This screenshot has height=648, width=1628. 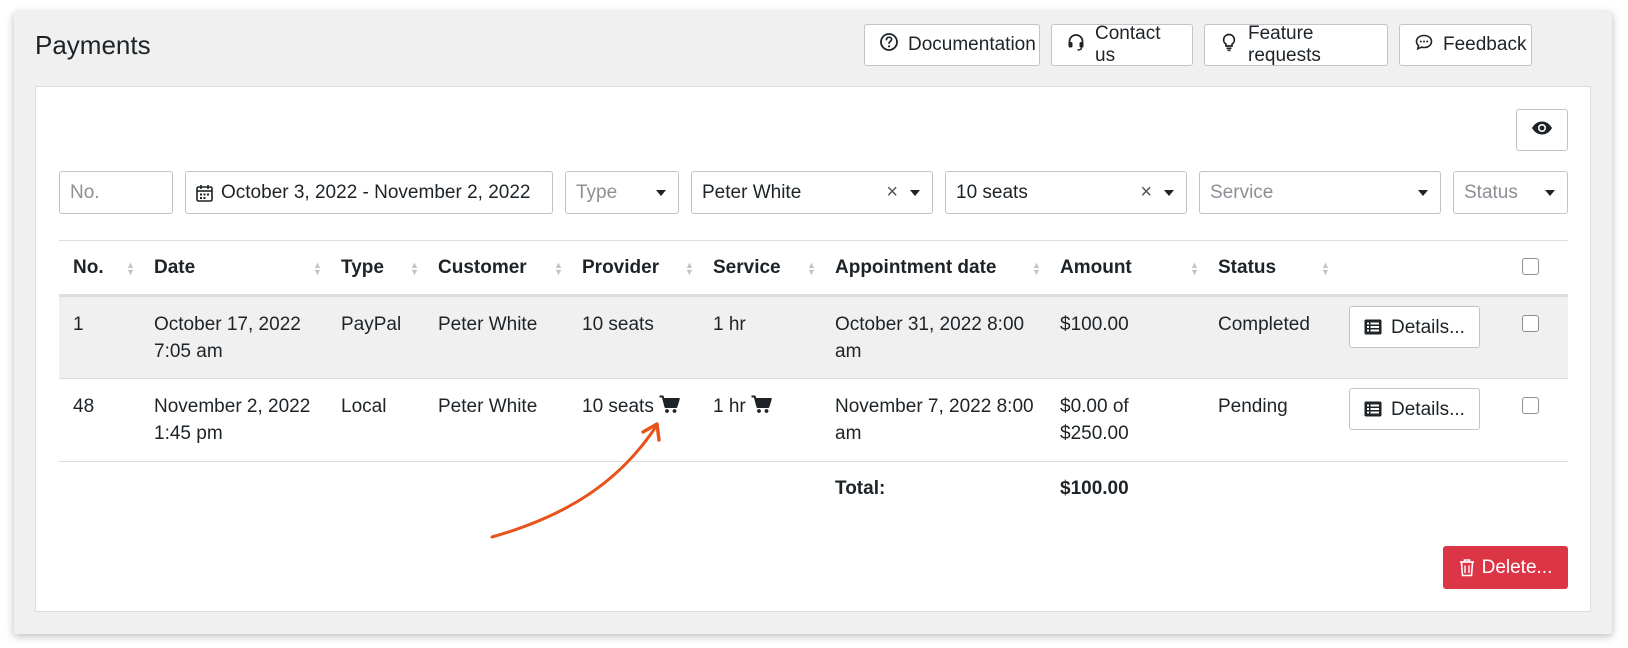 What do you see at coordinates (99, 268) in the screenshot?
I see `column-header-no: No. ▲ ▼` at bounding box center [99, 268].